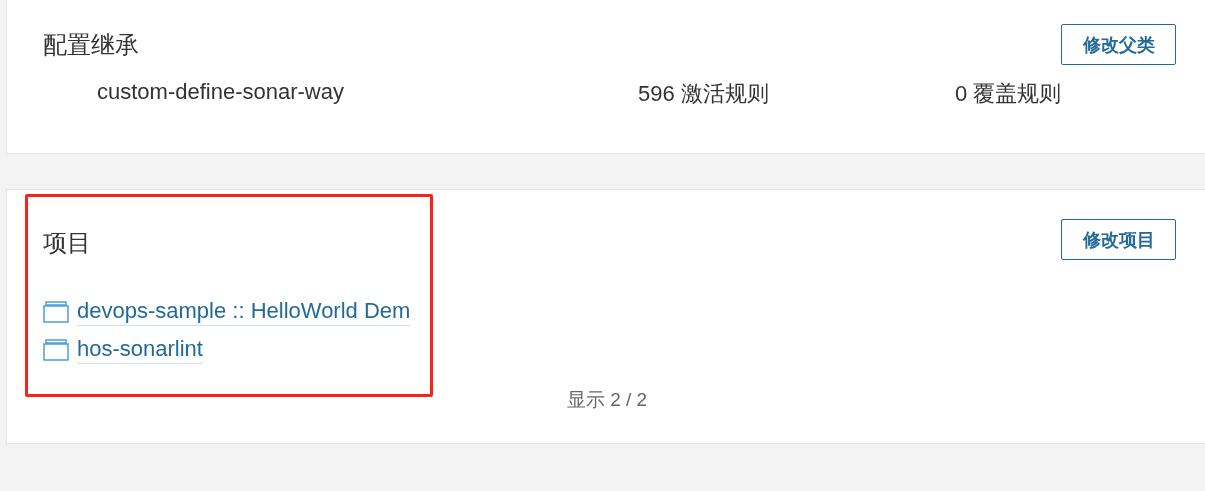 This screenshot has width=1205, height=491. Describe the element at coordinates (704, 94) in the screenshot. I see `active-rules-count: 596 激活规则` at that location.